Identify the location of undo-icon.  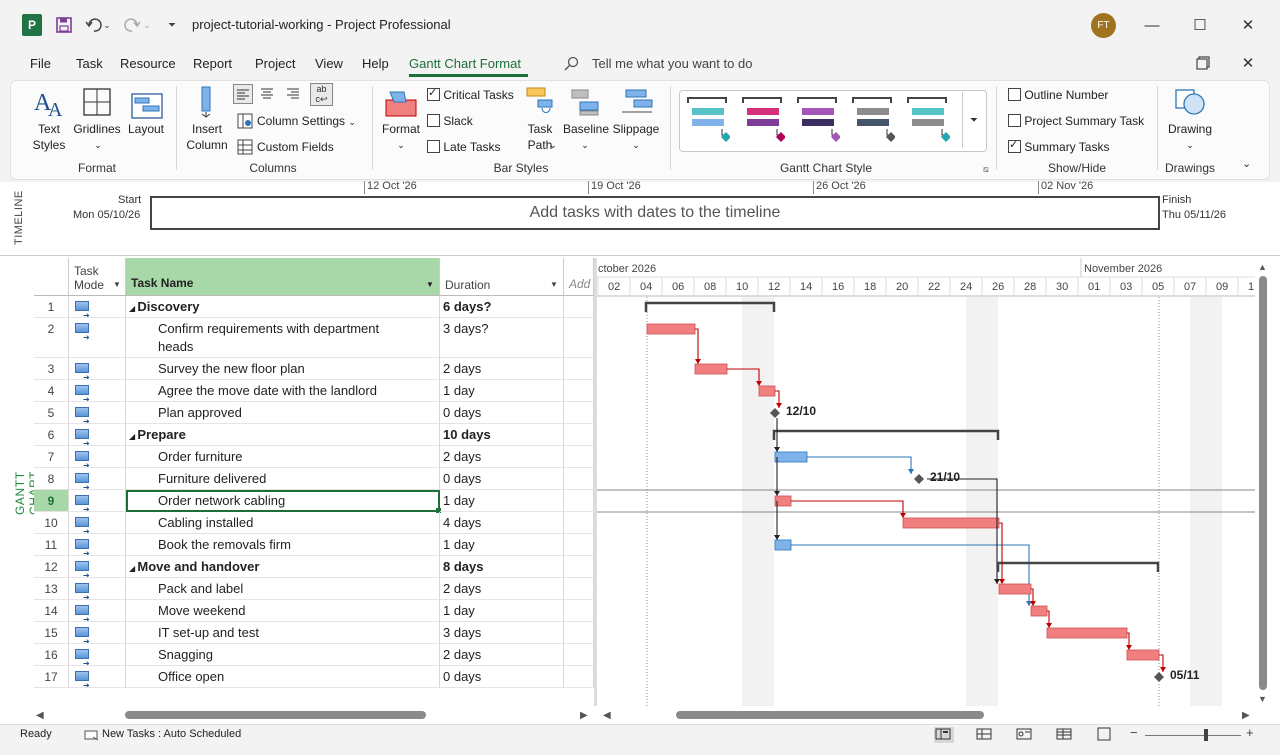
(94, 25).